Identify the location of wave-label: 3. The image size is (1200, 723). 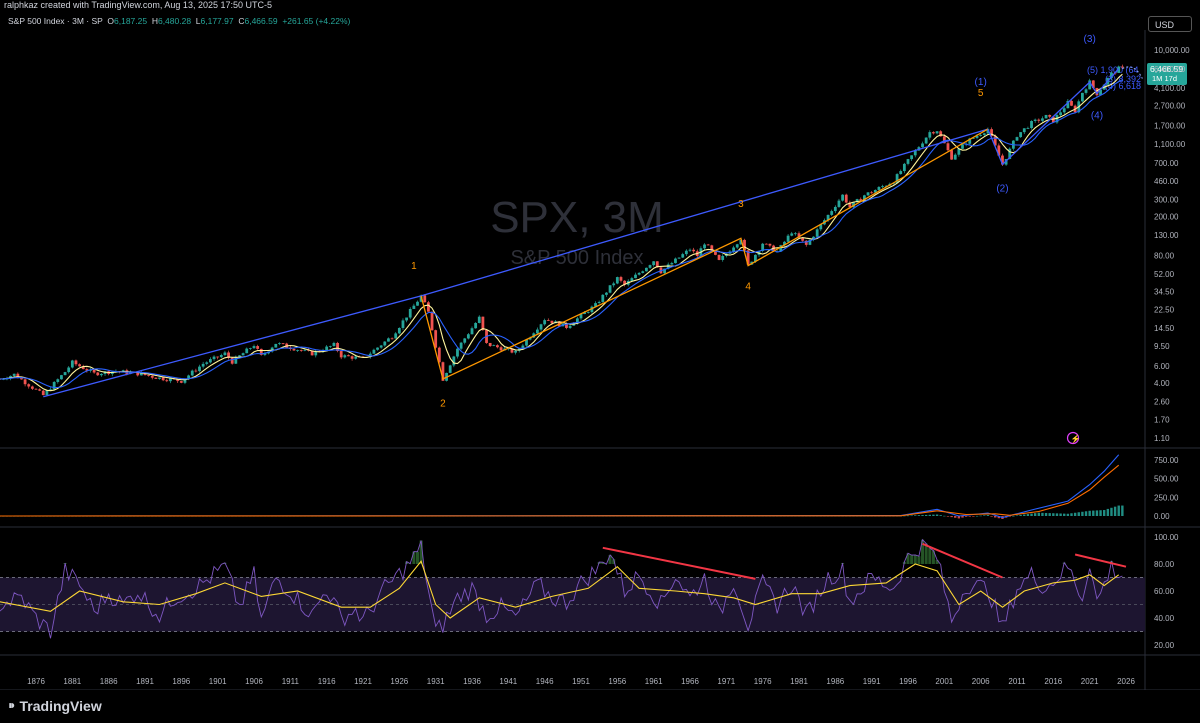
(741, 204).